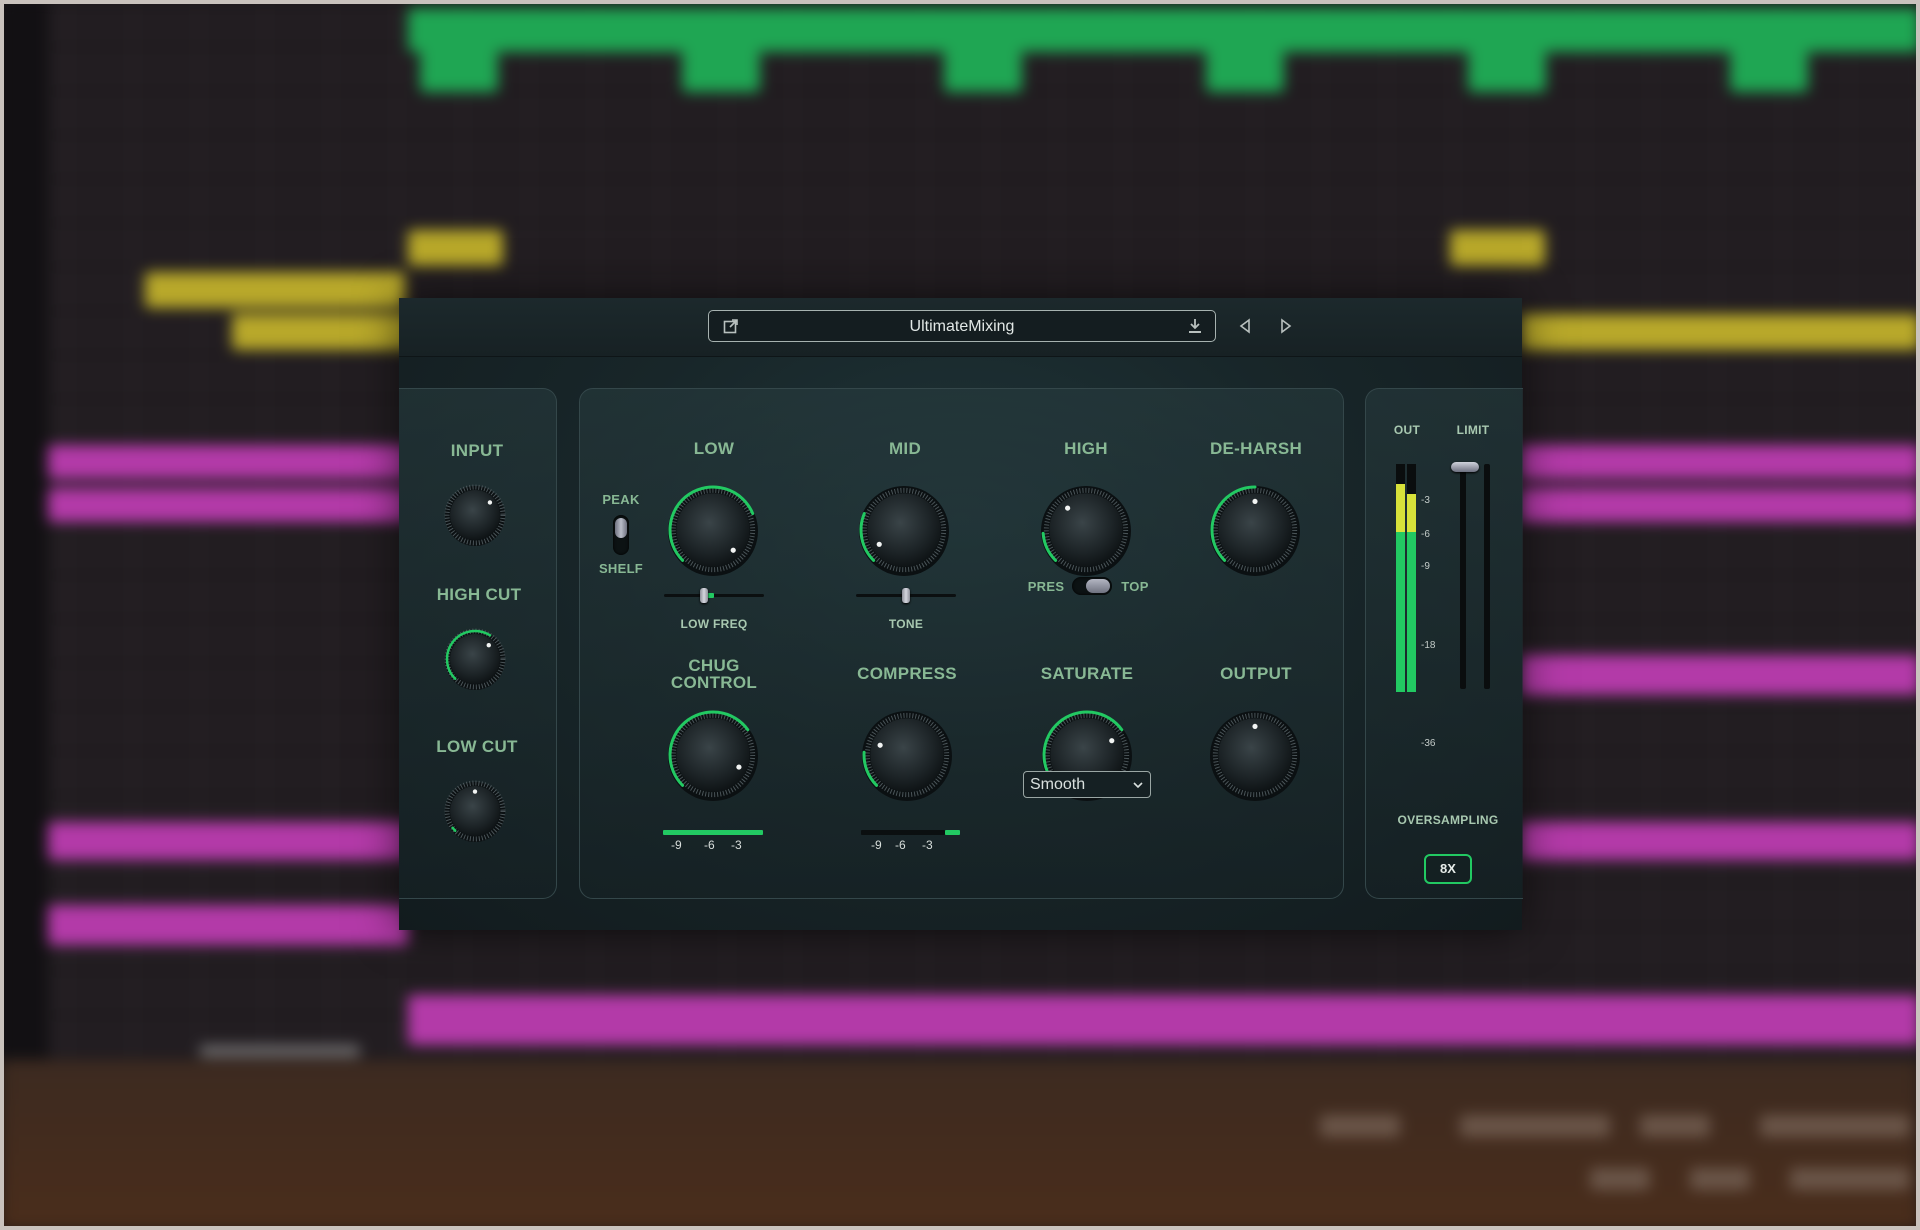 The image size is (1920, 1230). I want to click on limit-fader-handle, so click(1465, 467).